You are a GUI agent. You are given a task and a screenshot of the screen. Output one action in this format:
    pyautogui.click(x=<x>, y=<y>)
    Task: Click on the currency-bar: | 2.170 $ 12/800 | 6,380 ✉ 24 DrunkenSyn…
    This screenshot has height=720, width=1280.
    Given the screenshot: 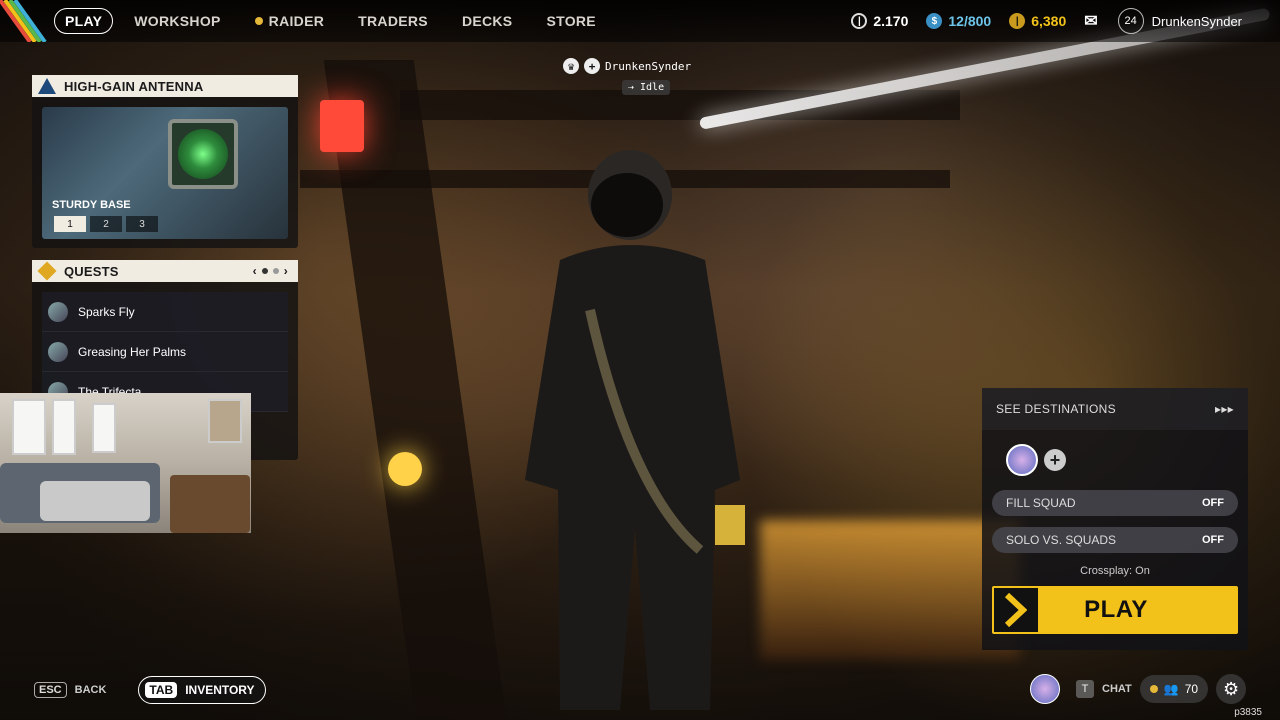 What is the action you would take?
    pyautogui.click(x=1065, y=21)
    